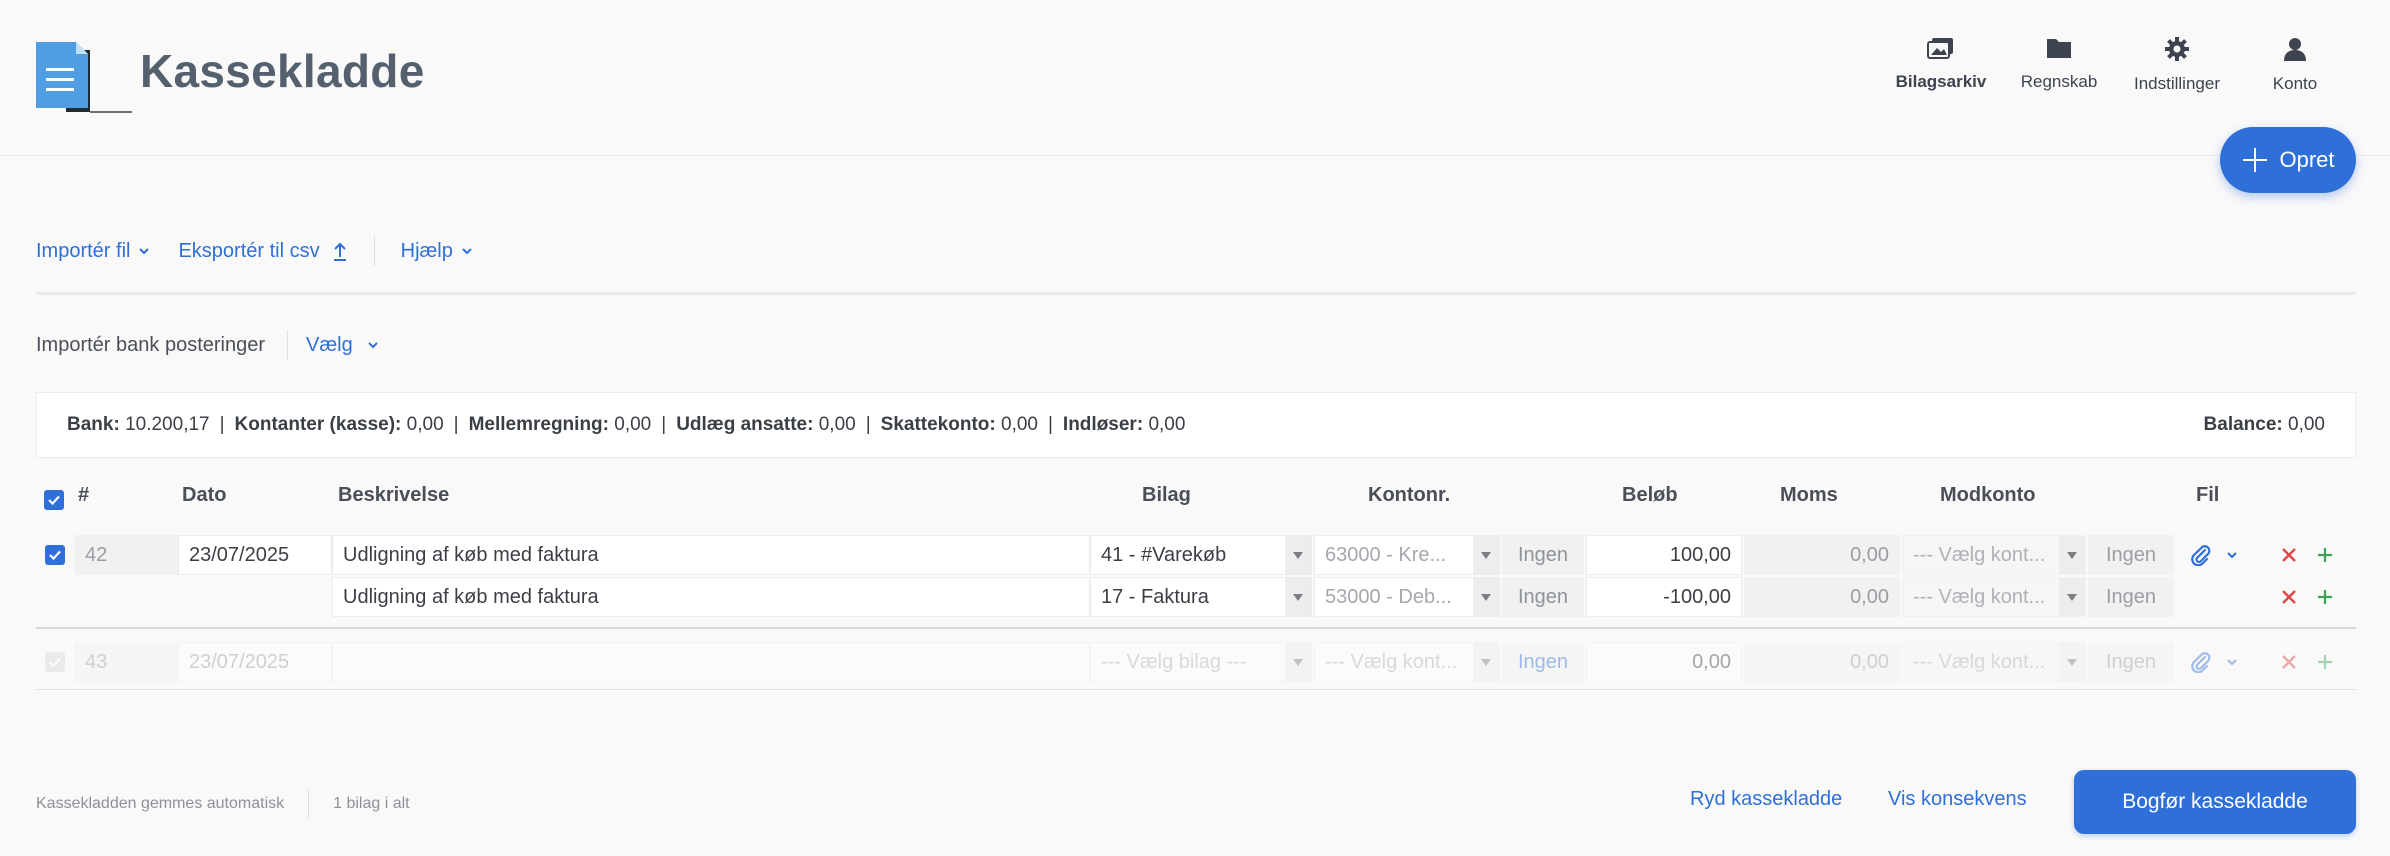  I want to click on create-button: Opret, so click(2288, 160).